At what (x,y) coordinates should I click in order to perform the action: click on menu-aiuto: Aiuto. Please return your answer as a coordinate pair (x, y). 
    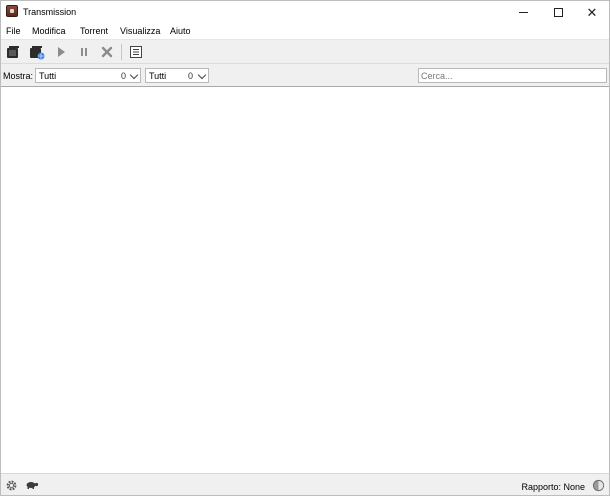
    Looking at the image, I should click on (180, 31).